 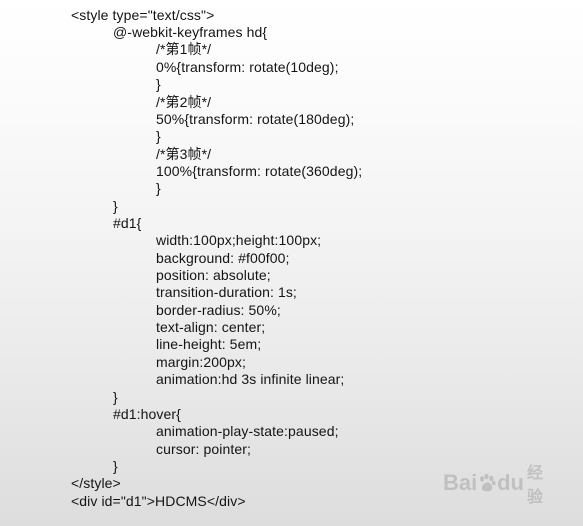 What do you see at coordinates (96, 483) in the screenshot?
I see `code-line: </style>` at bounding box center [96, 483].